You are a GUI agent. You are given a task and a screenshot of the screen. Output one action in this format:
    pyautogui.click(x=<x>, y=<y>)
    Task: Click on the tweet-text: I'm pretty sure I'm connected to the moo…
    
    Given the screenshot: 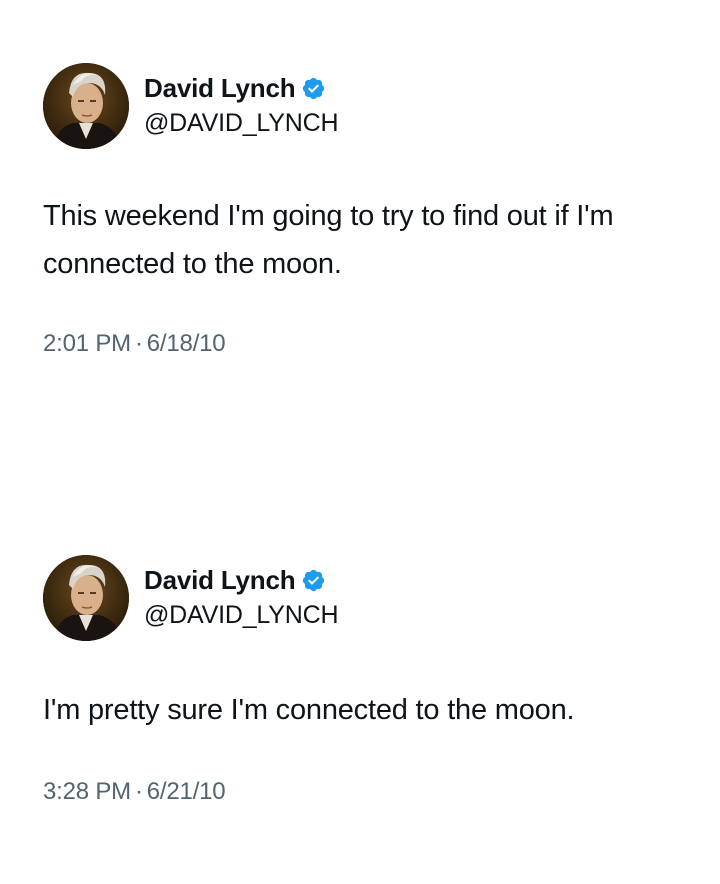 What is the action you would take?
    pyautogui.click(x=309, y=710)
    